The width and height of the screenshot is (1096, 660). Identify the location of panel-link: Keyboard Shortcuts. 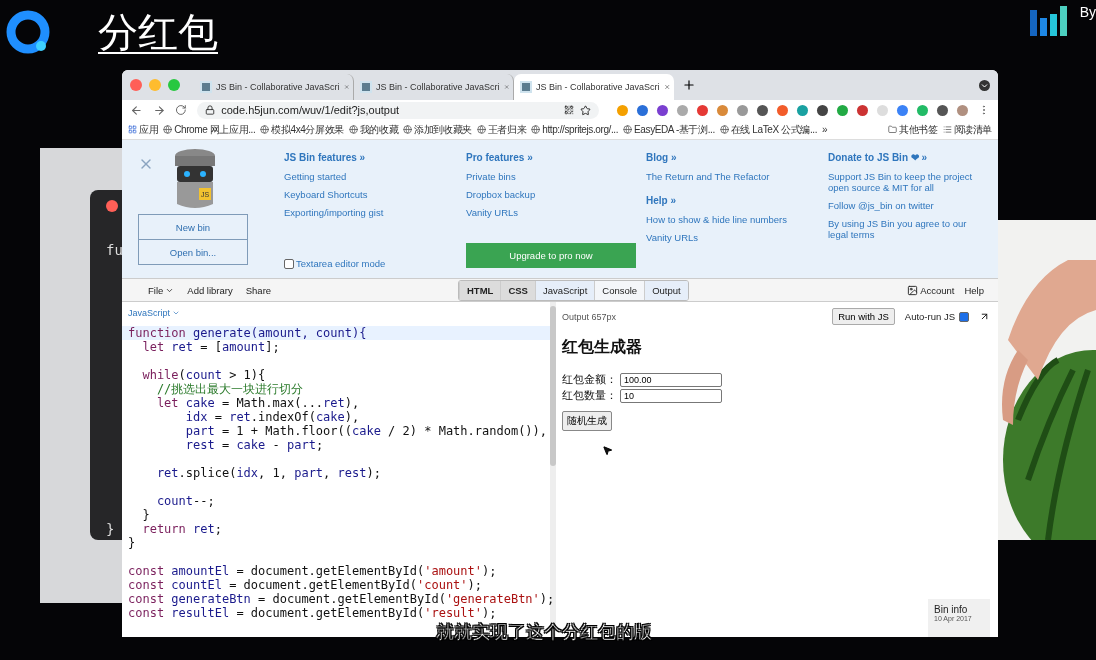
(375, 194).